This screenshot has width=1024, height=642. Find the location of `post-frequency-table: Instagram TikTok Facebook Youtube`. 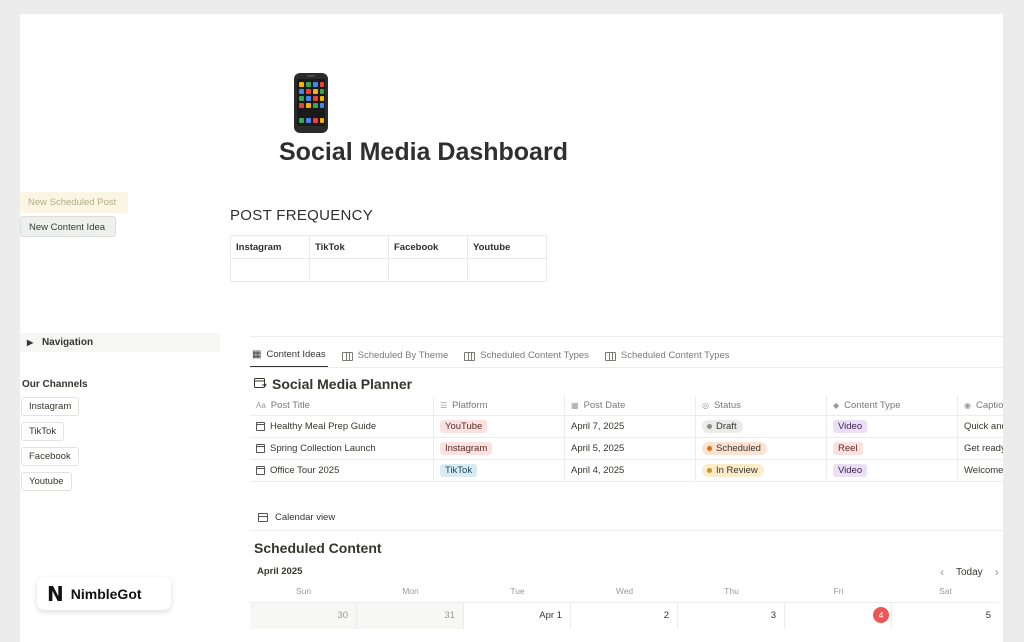

post-frequency-table: Instagram TikTok Facebook Youtube is located at coordinates (388, 258).